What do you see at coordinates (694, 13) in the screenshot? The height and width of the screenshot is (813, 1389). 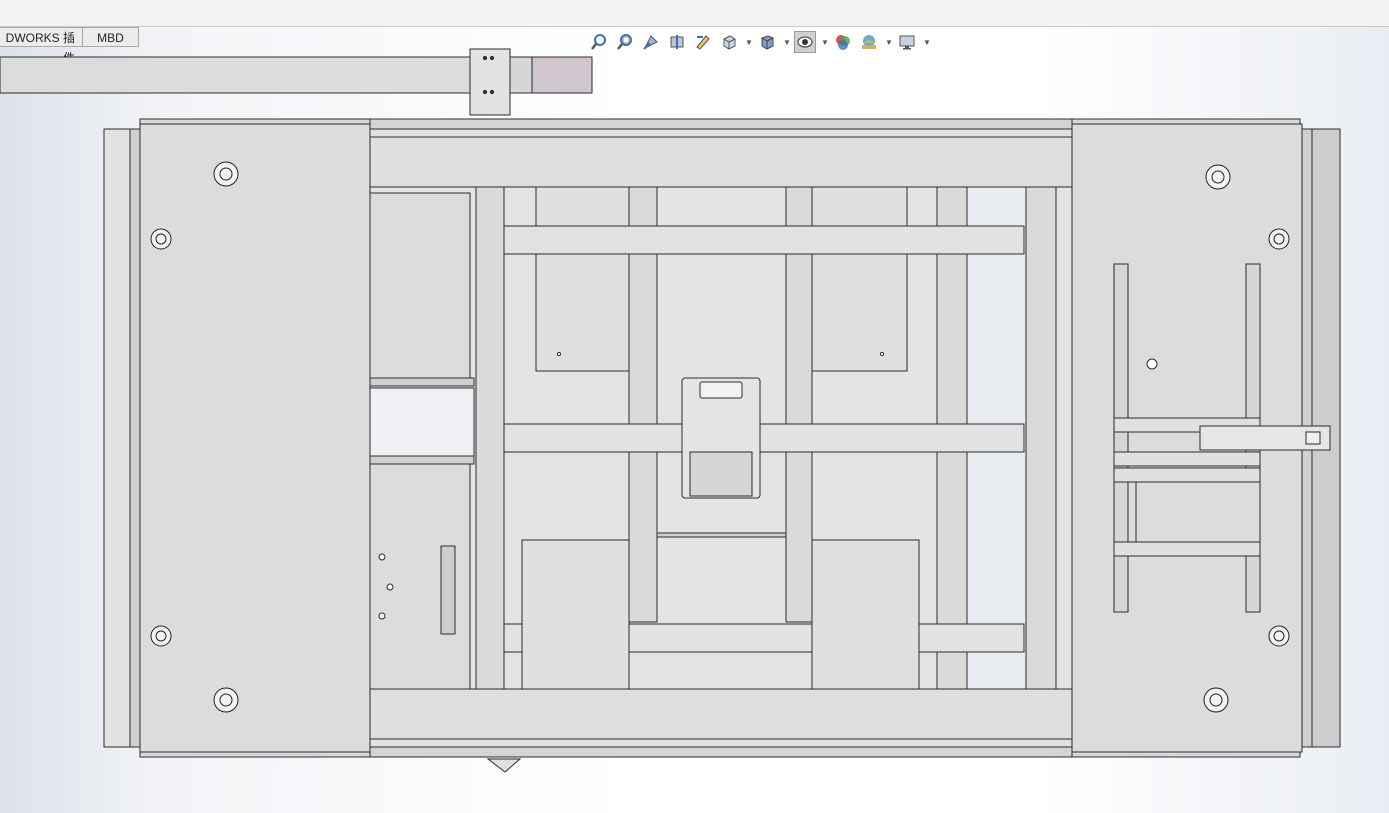 I see `title-bar` at bounding box center [694, 13].